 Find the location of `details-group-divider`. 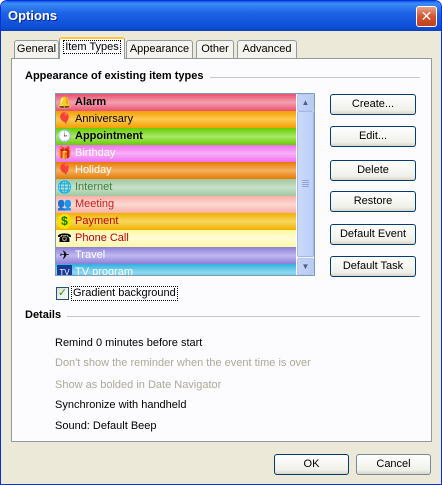

details-group-divider is located at coordinates (223, 316).